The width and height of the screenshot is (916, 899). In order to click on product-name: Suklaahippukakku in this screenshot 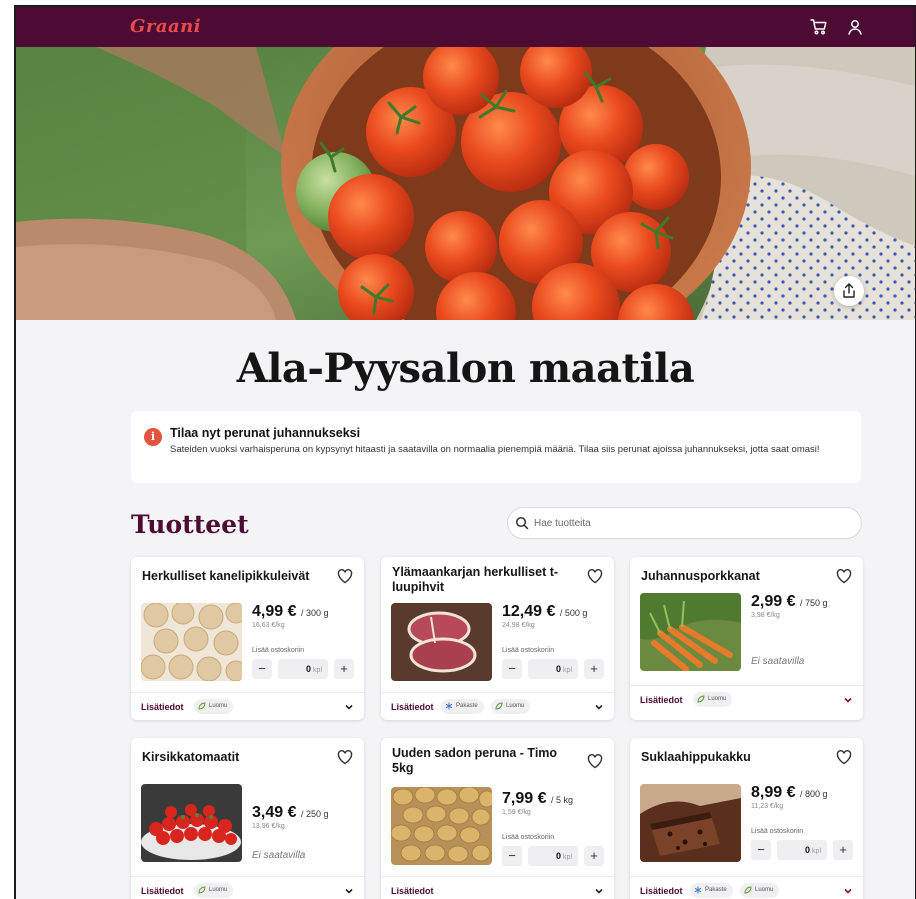, I will do `click(728, 757)`.